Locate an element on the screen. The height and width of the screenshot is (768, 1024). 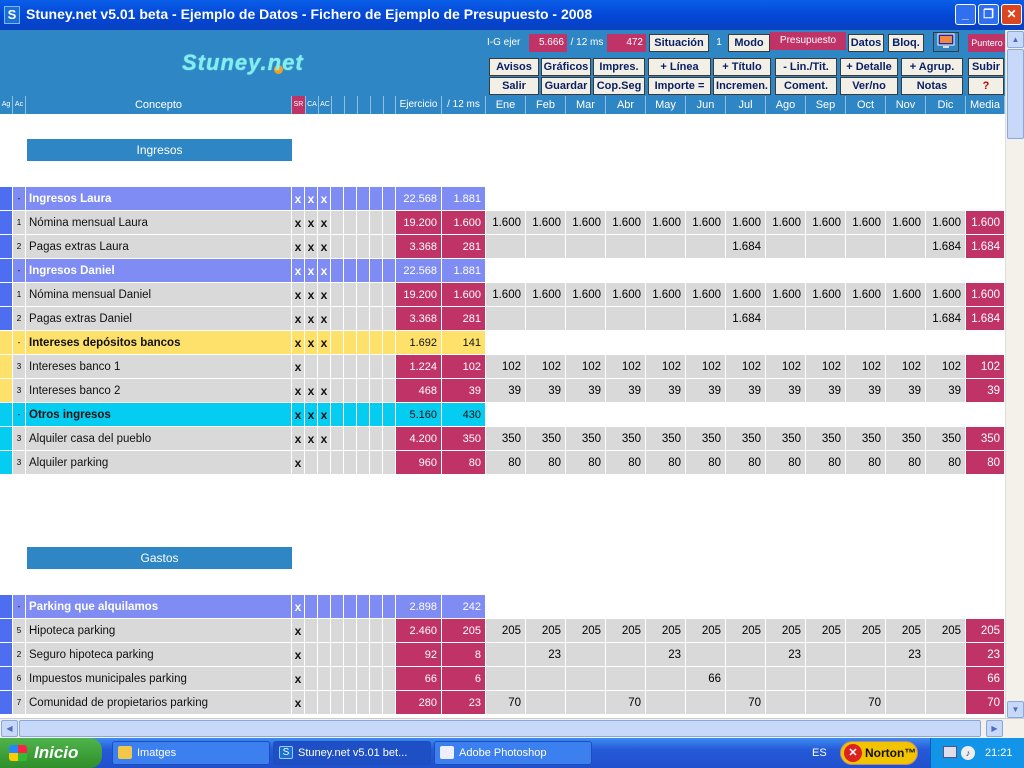
row-concepto: Alquiler casa del pueblo is located at coordinates (159, 439).